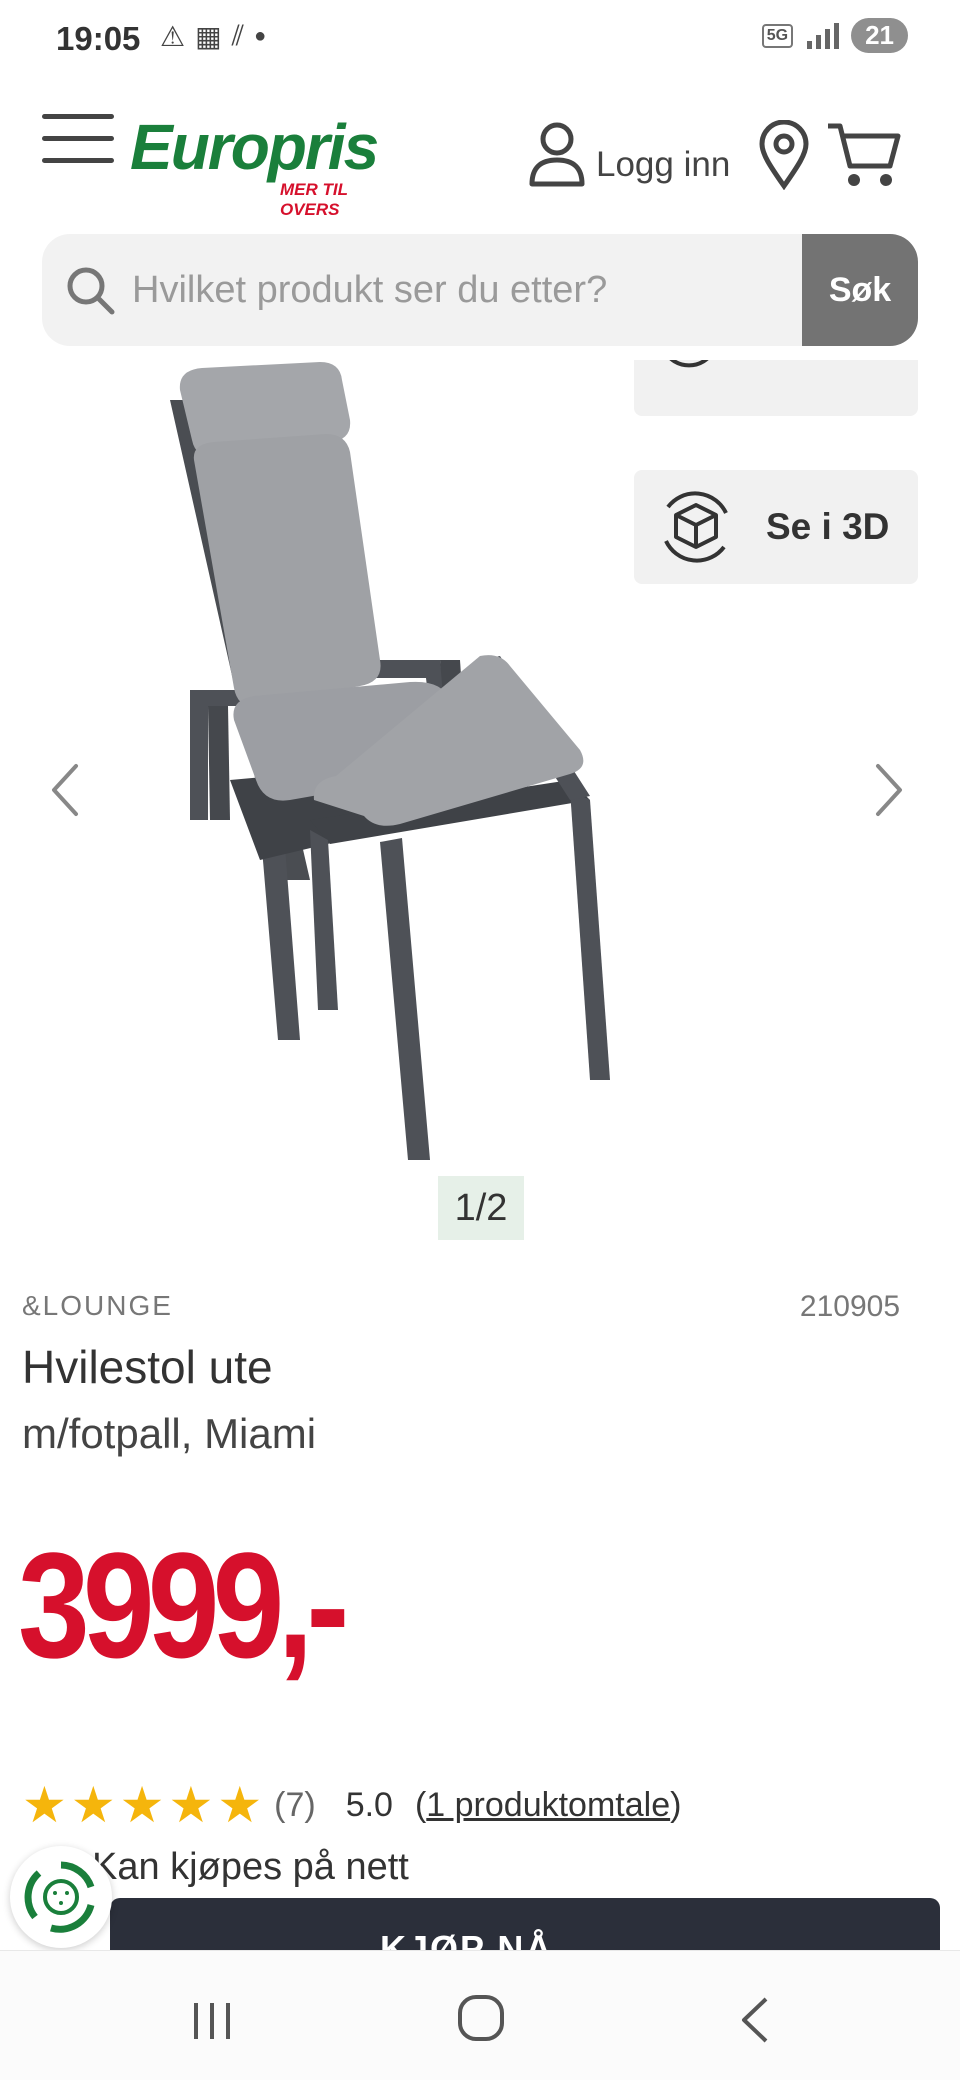 The image size is (960, 2080). I want to click on search-bar: Søk, so click(480, 290).